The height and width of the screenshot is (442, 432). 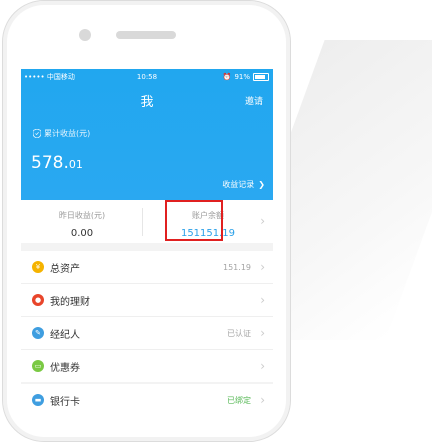 I want to click on speaker-slot, so click(x=146, y=35).